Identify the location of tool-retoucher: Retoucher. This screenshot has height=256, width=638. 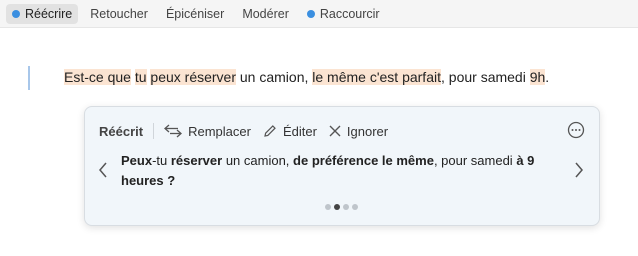
(119, 14).